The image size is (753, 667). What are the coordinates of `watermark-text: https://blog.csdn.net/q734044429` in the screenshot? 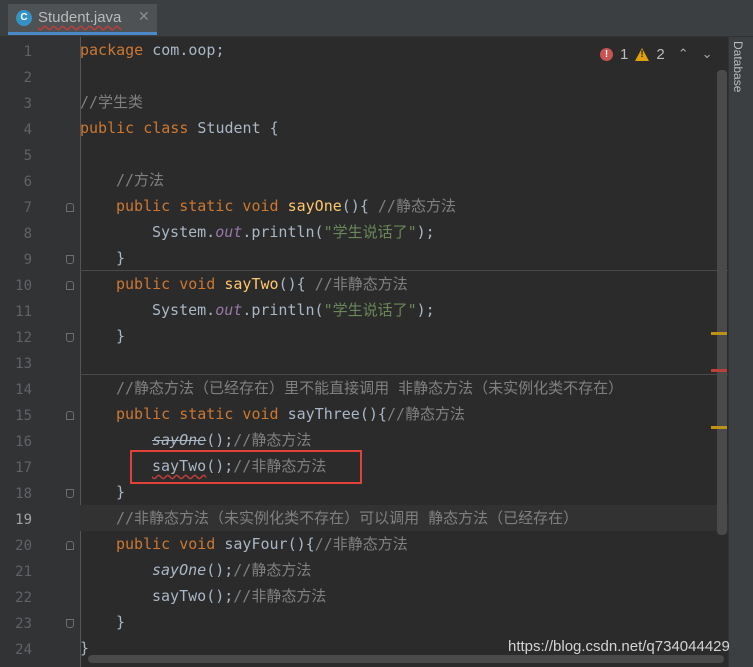 It's located at (619, 646).